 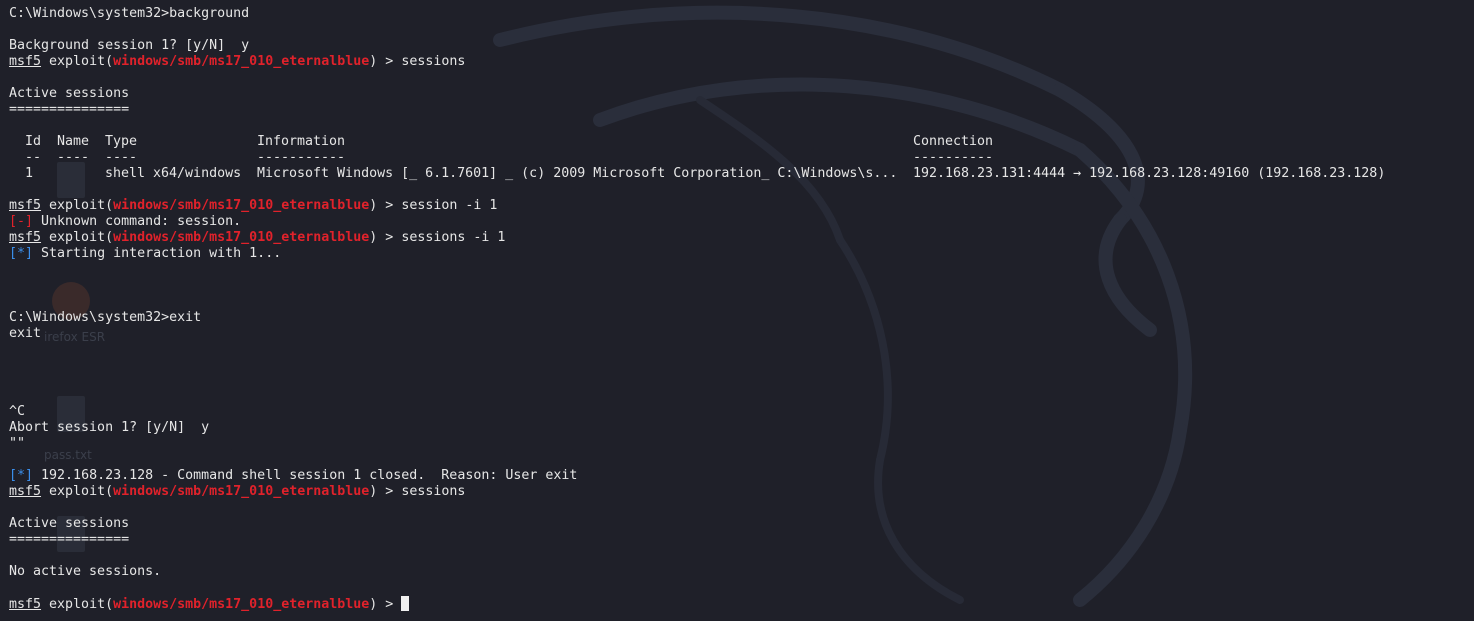 What do you see at coordinates (33, 141) in the screenshot?
I see `col-id: Id` at bounding box center [33, 141].